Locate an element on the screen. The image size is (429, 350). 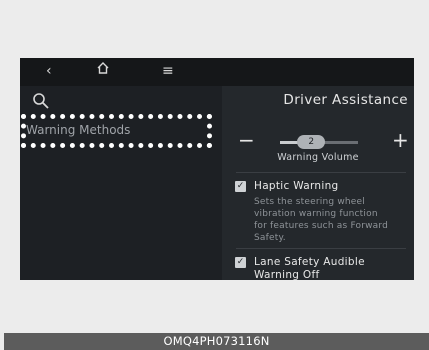
chevron-left-icon: ‹ is located at coordinates (49, 71).